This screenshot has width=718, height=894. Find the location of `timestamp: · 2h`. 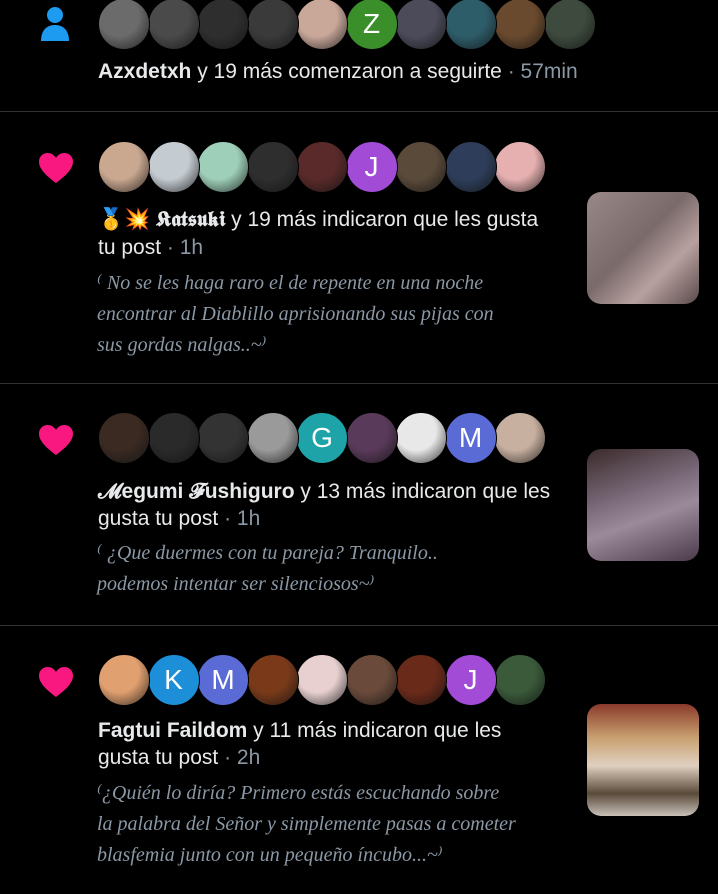

timestamp: · 2h is located at coordinates (239, 757).